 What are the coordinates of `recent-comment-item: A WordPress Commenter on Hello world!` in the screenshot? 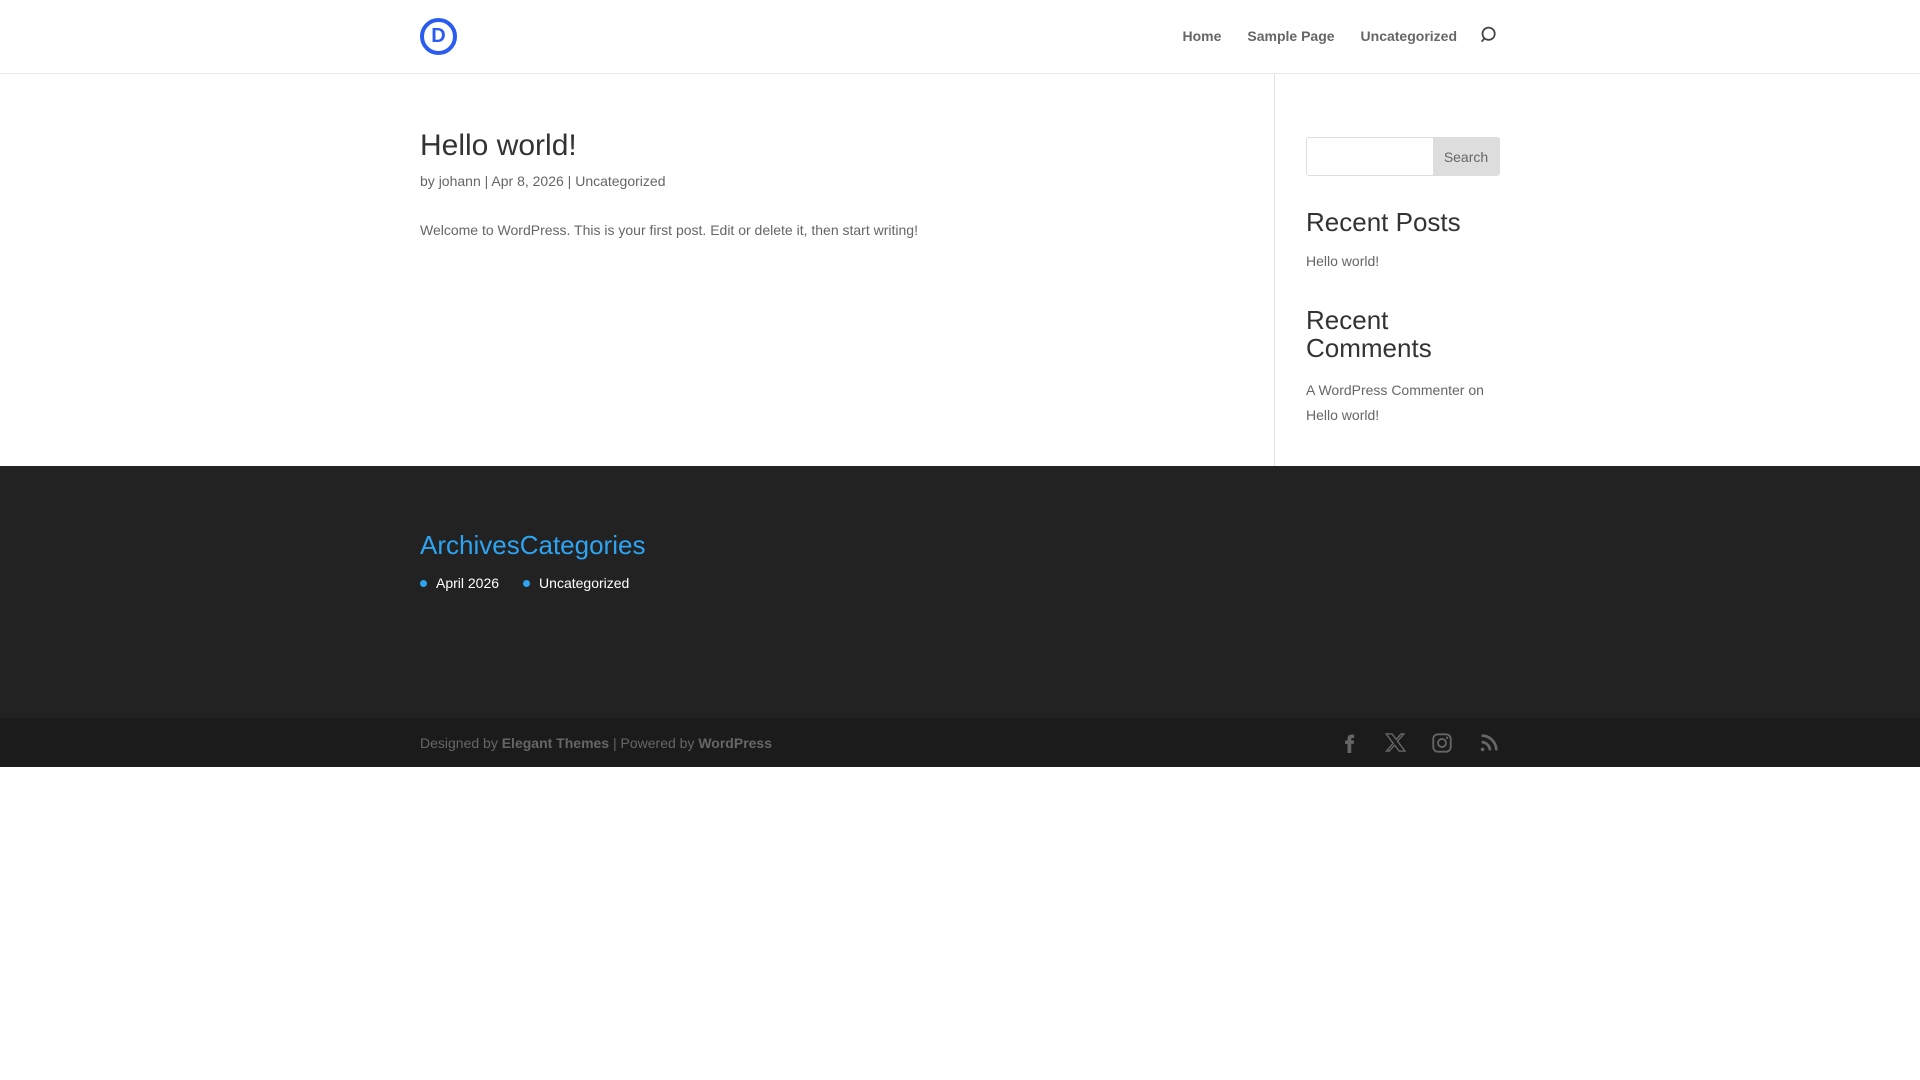 It's located at (1403, 403).